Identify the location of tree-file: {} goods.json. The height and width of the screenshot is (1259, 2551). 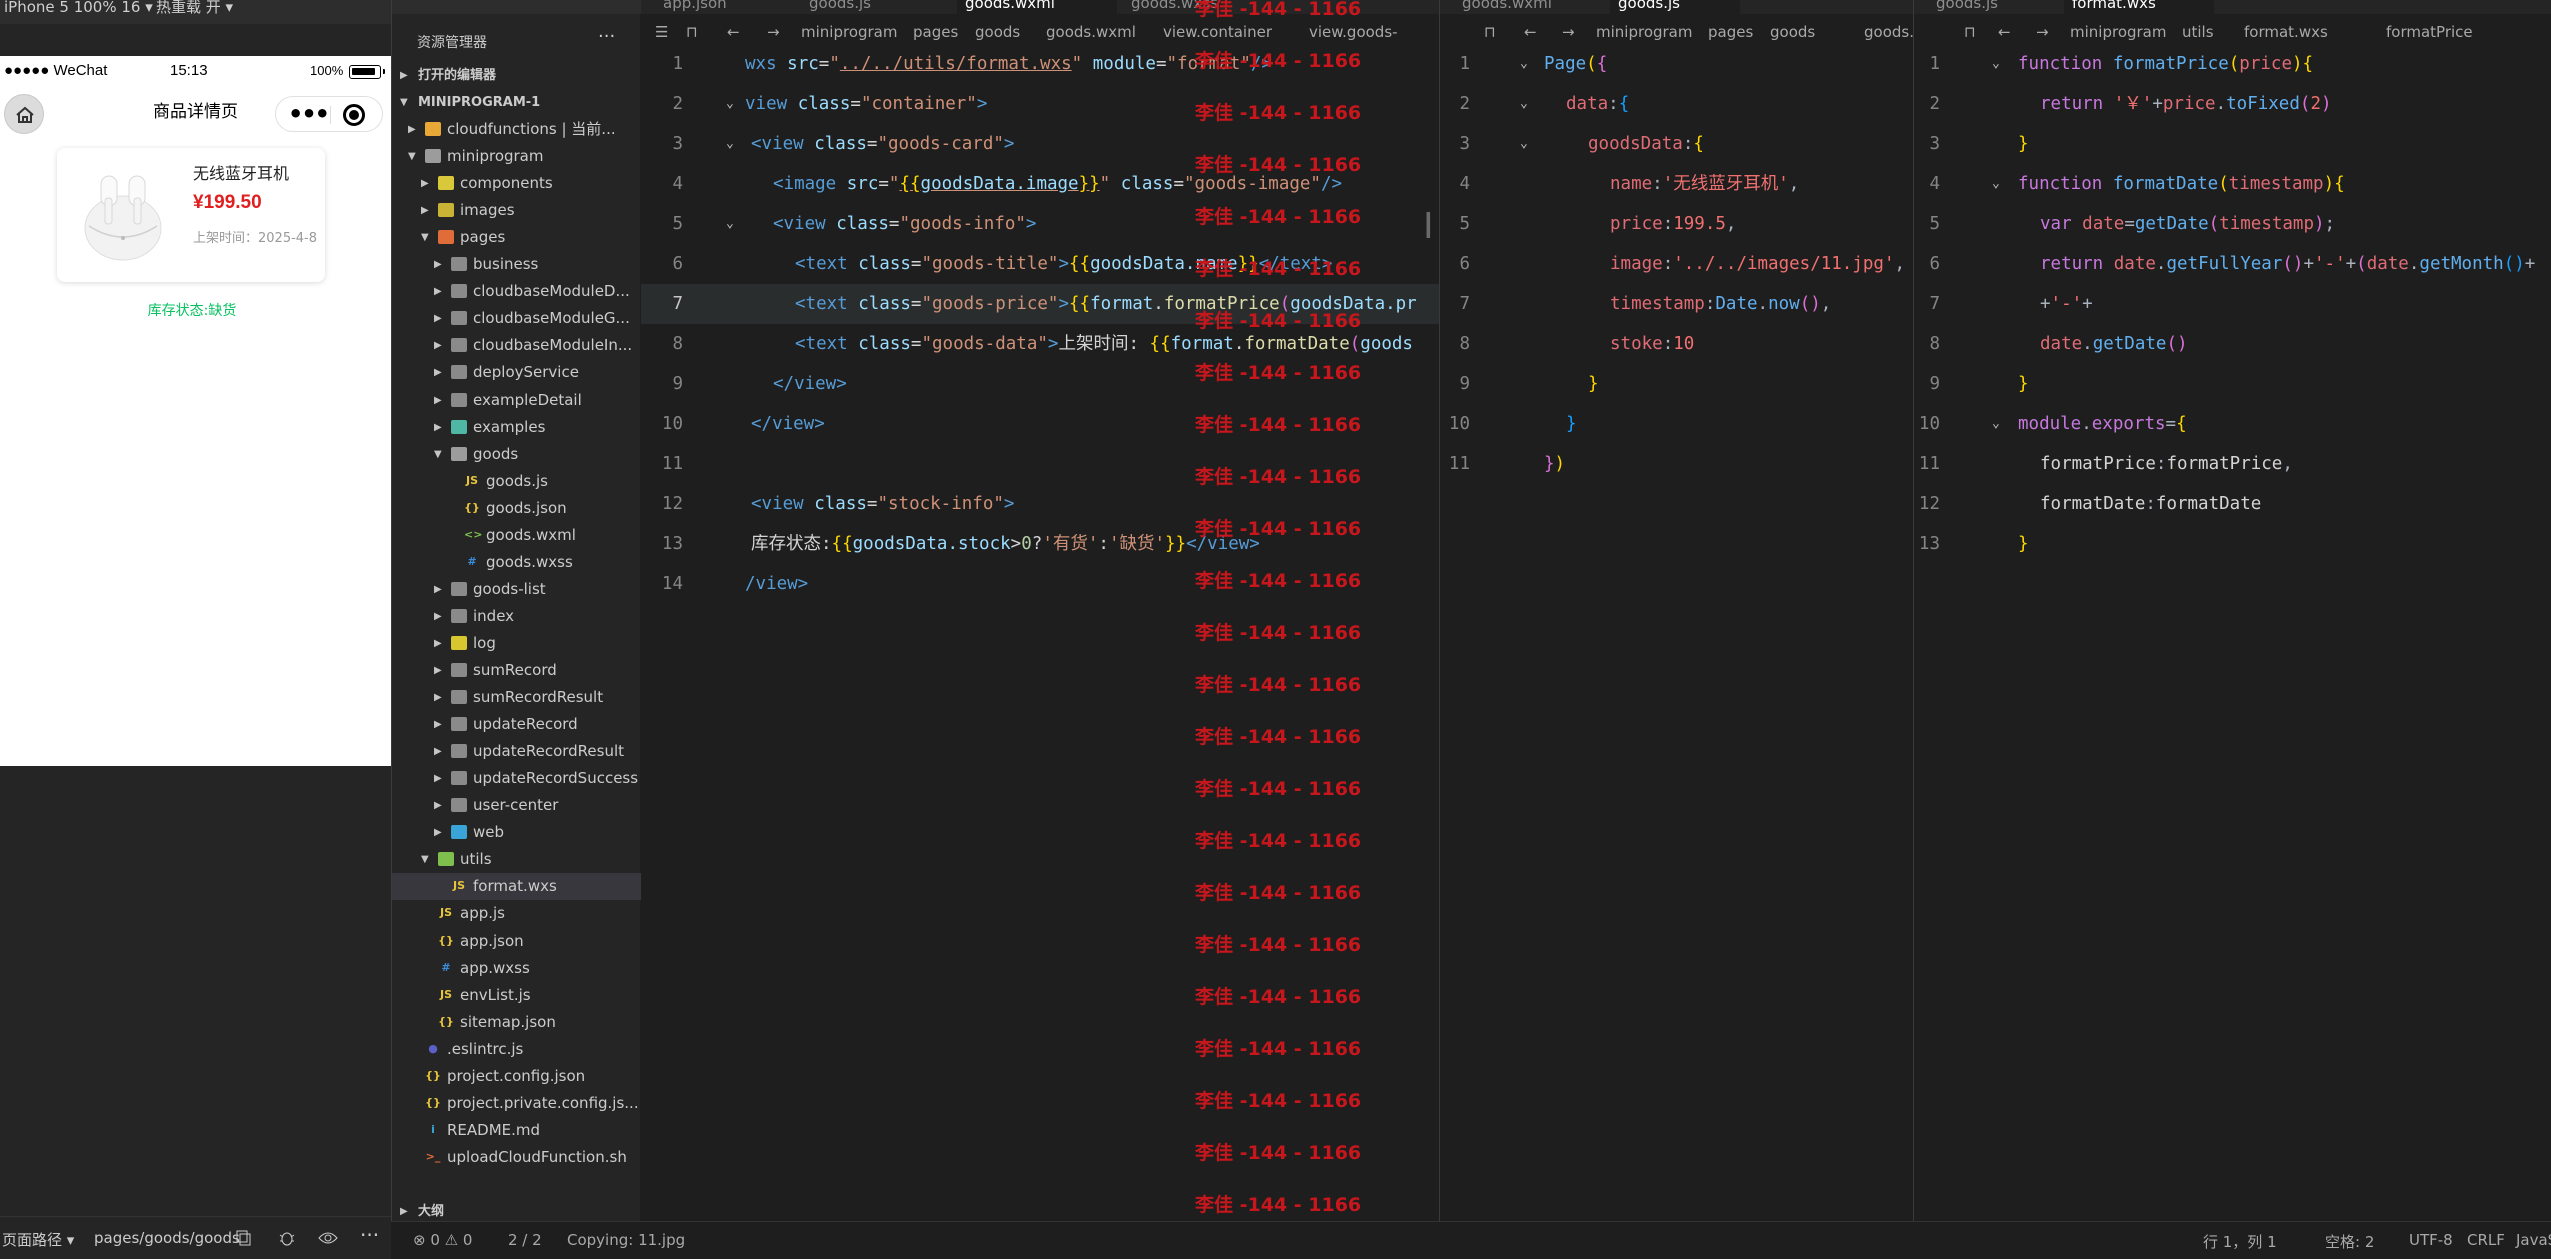
(516, 508).